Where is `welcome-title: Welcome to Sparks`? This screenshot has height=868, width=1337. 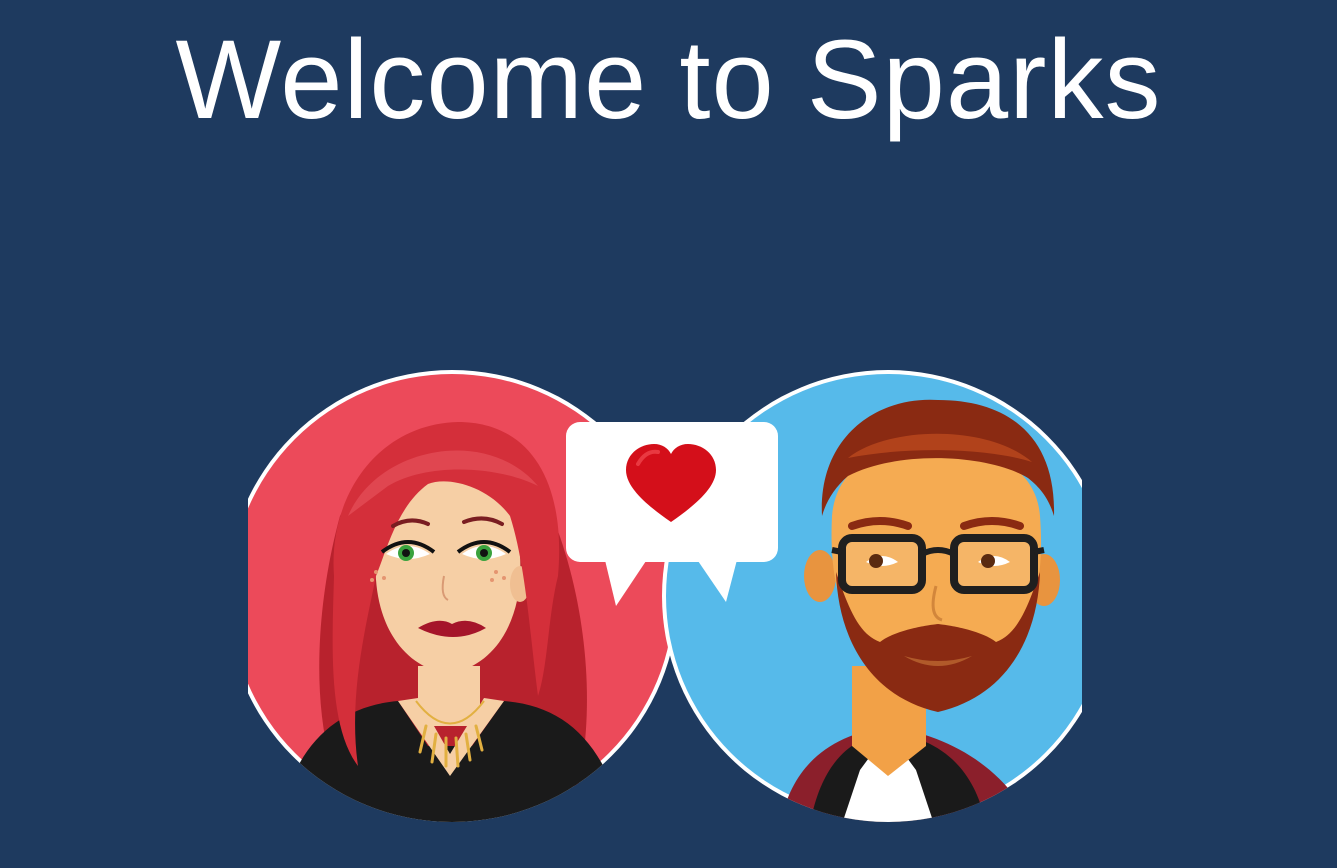
welcome-title: Welcome to Sparks is located at coordinates (668, 79).